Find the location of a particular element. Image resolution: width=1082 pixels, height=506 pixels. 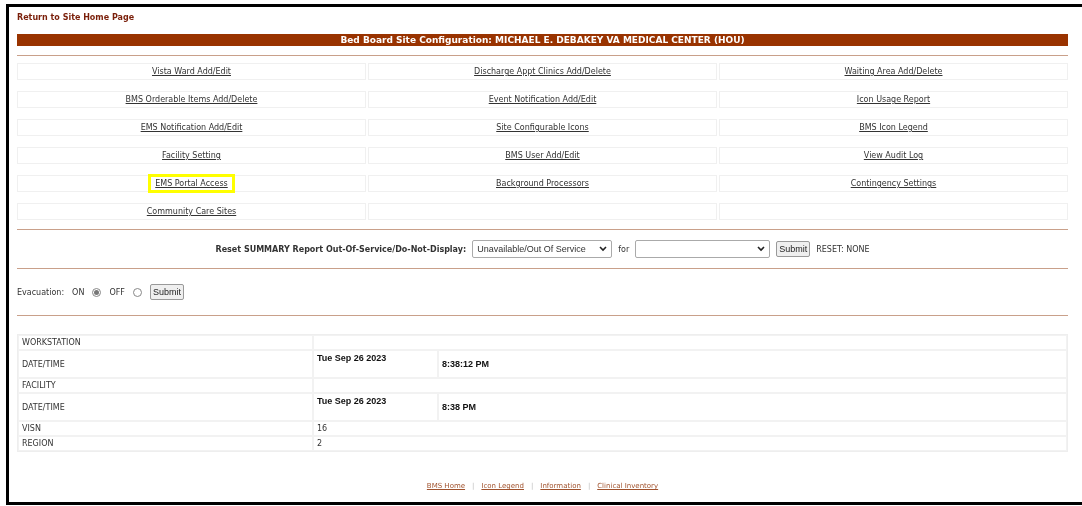

page-title-bar: Bed Board Site Configuration: MICHAEL E. DEBAKEY VA MEDICAL CENTER (HOU) is located at coordinates (542, 40).